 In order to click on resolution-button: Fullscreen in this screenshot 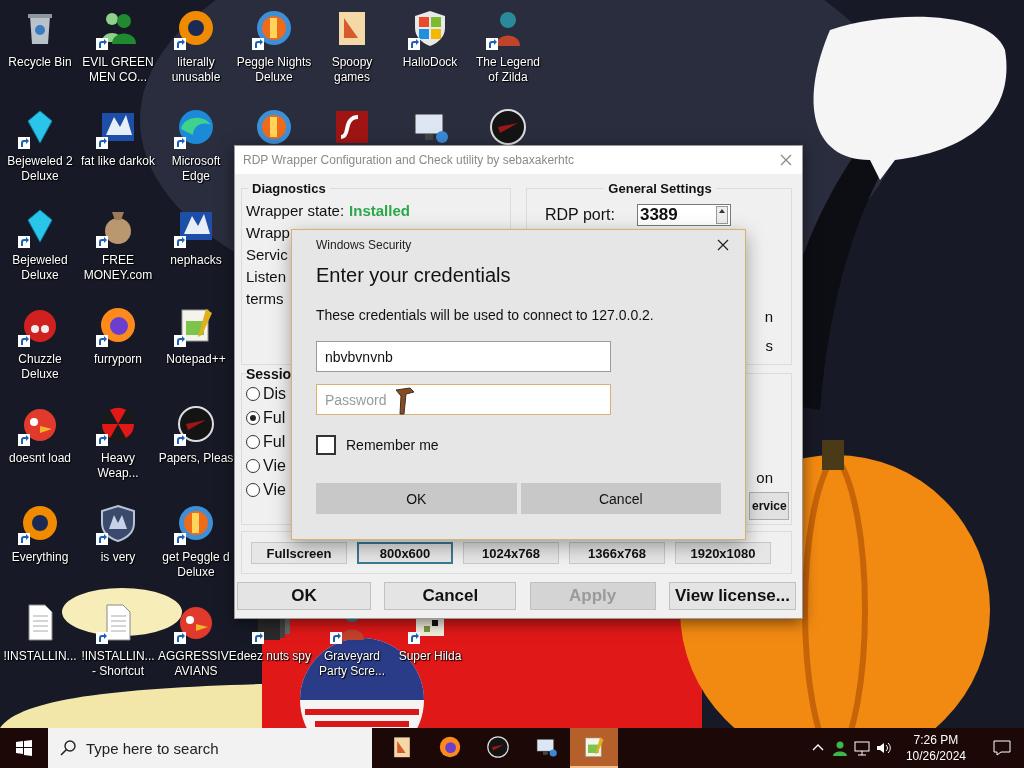, I will do `click(299, 553)`.